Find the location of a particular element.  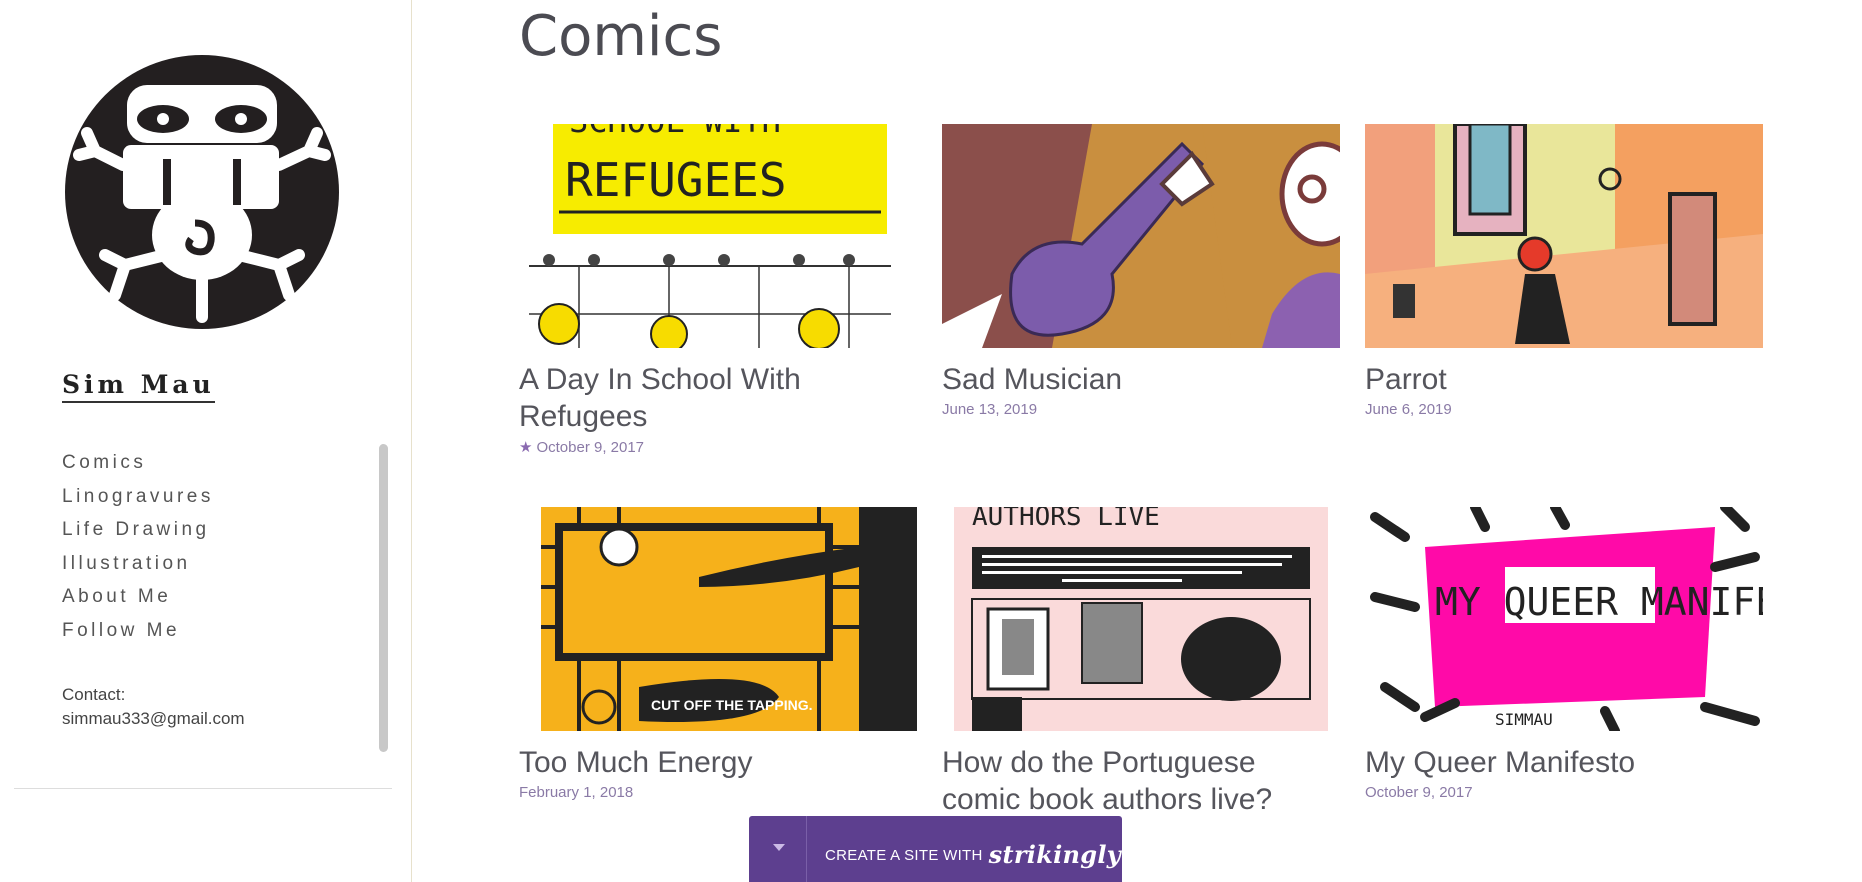

post-thumbnail: CUT OFF THE TAPPING. is located at coordinates (718, 619).